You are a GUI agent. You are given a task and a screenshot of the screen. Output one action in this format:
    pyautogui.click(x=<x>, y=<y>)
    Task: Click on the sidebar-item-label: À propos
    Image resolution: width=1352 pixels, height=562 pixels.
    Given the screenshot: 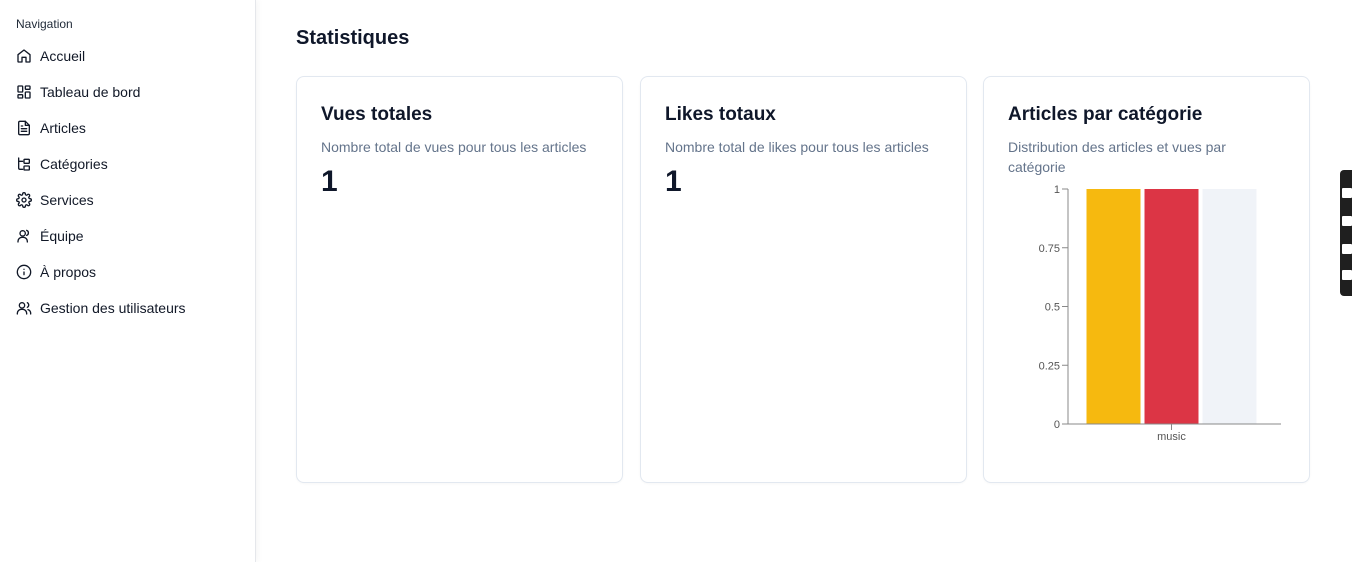 What is the action you would take?
    pyautogui.click(x=68, y=272)
    